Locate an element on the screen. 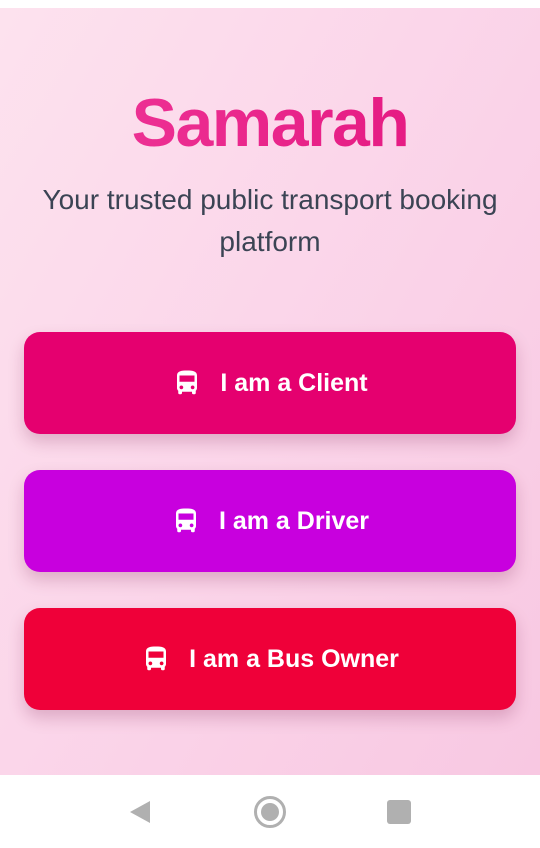  client-role-label: I am a Client is located at coordinates (294, 382).